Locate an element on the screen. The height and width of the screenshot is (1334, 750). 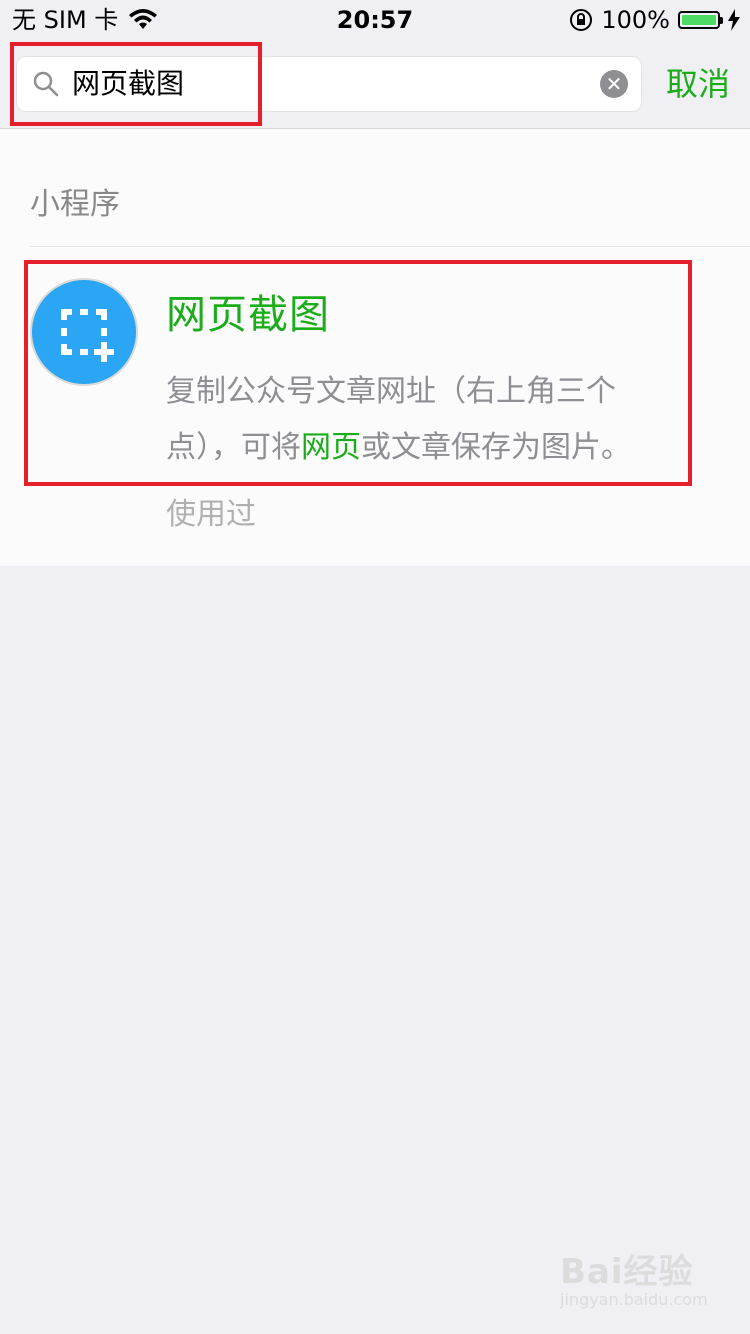
section-divider is located at coordinates (390, 246).